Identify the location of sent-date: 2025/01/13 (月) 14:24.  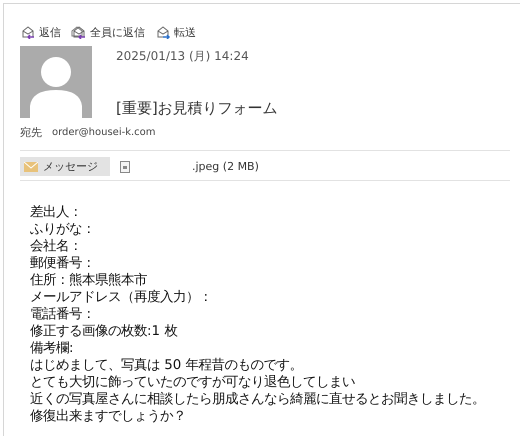
(183, 56).